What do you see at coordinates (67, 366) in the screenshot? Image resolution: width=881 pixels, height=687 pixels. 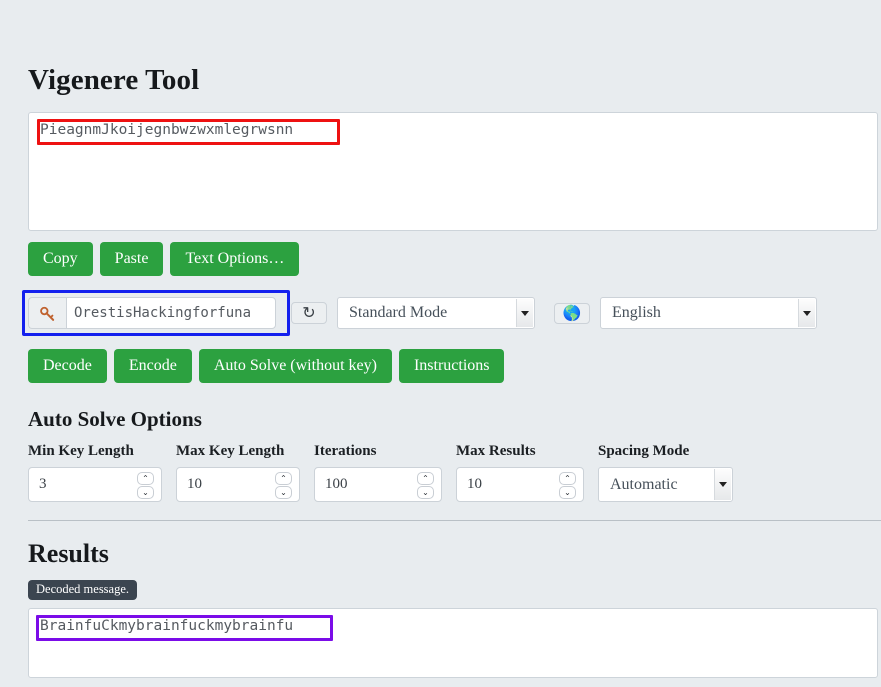 I see `decode-button: Decode` at bounding box center [67, 366].